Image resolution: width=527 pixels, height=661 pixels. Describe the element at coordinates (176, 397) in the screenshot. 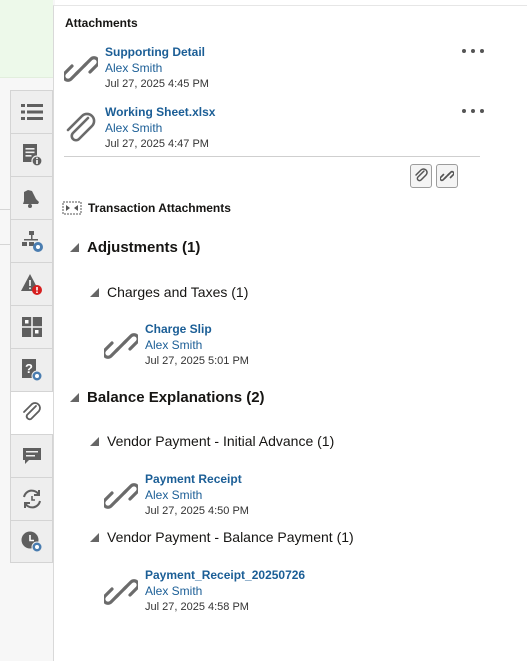

I see `tree-node-label: Balance Explanations (2)` at that location.